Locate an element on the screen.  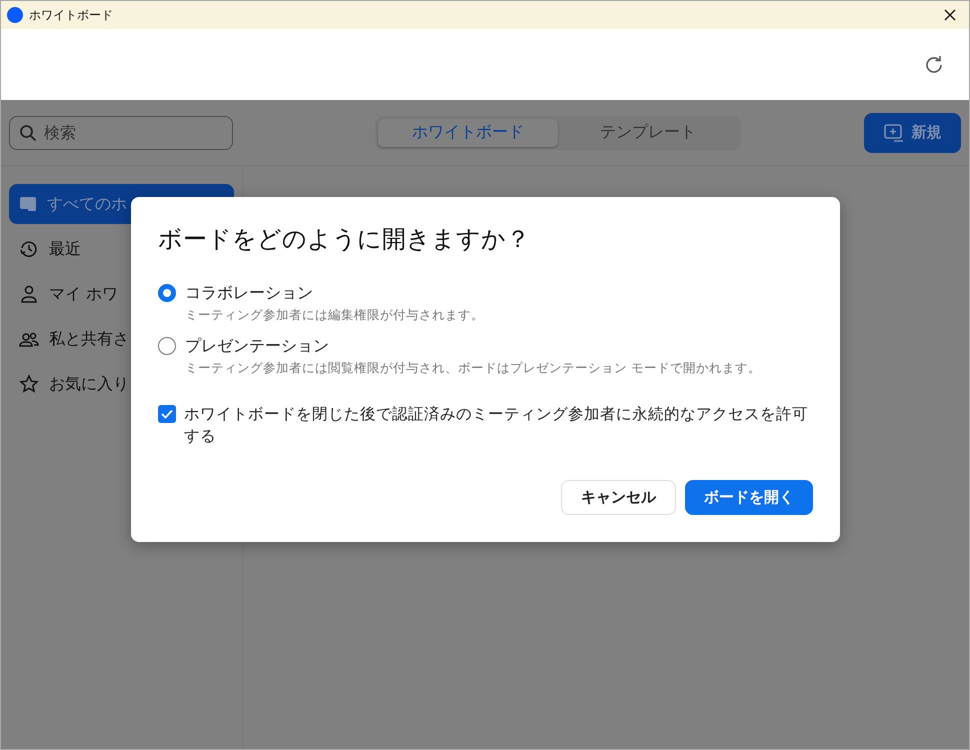
refresh-icon is located at coordinates (934, 65).